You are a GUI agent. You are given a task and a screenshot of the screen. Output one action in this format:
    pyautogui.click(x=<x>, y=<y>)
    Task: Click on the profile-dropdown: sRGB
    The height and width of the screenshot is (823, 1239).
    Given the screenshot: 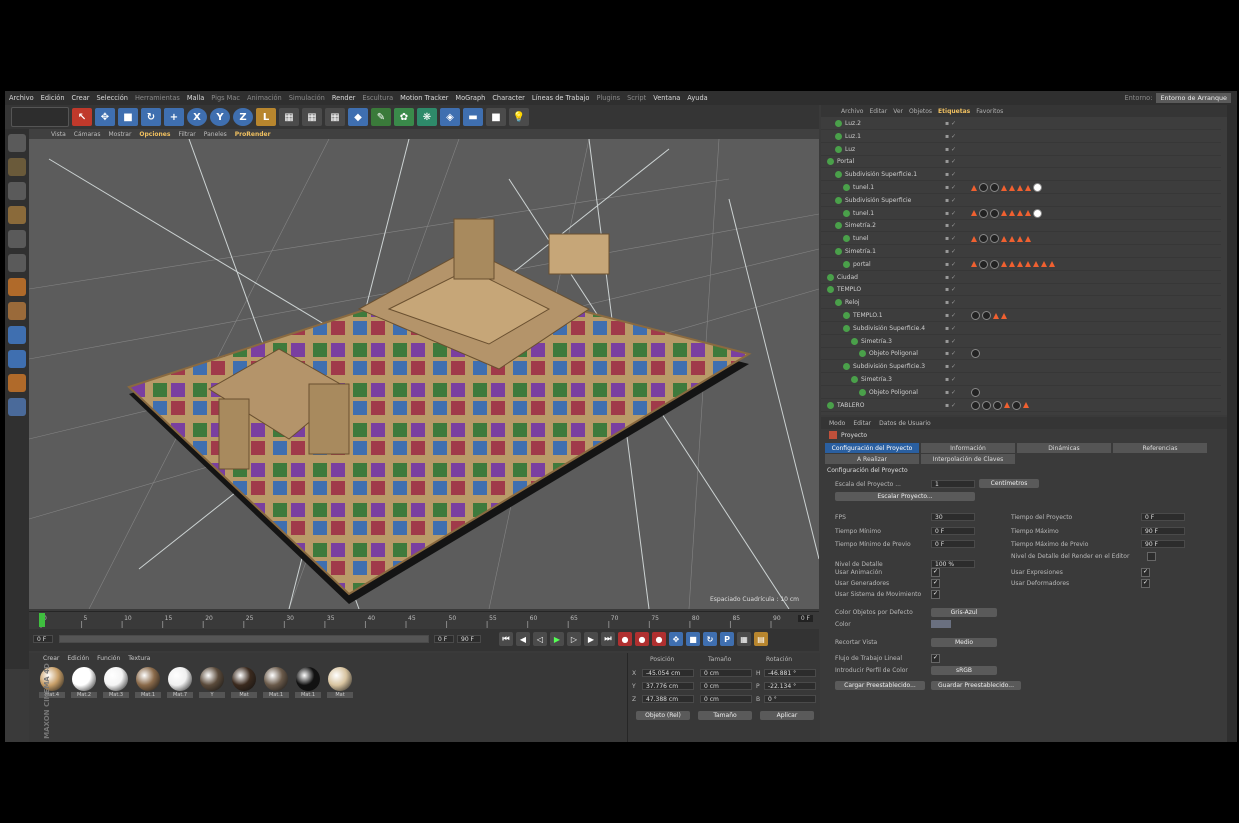 What is the action you would take?
    pyautogui.click(x=964, y=670)
    